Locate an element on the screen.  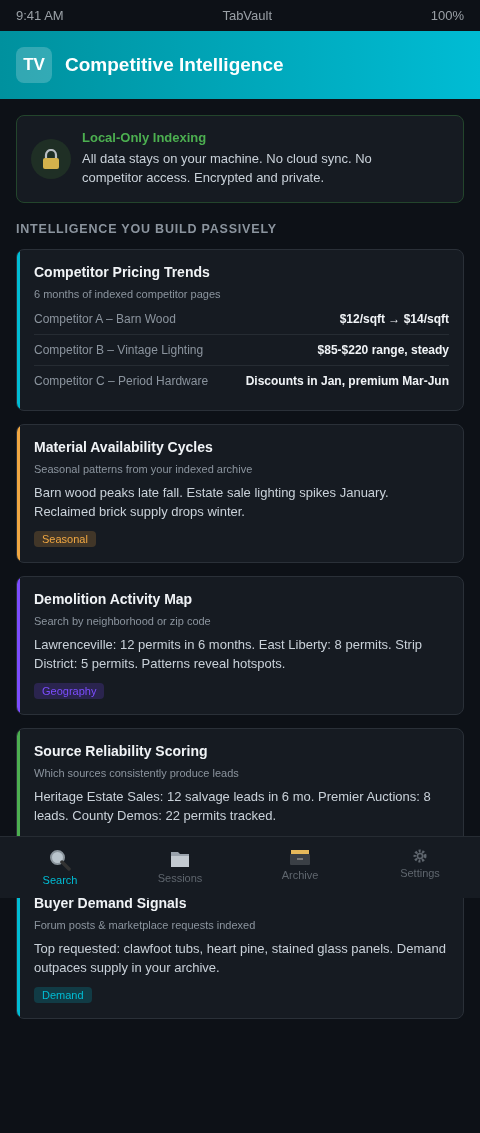
nav-tab: Search is located at coordinates (60, 867).